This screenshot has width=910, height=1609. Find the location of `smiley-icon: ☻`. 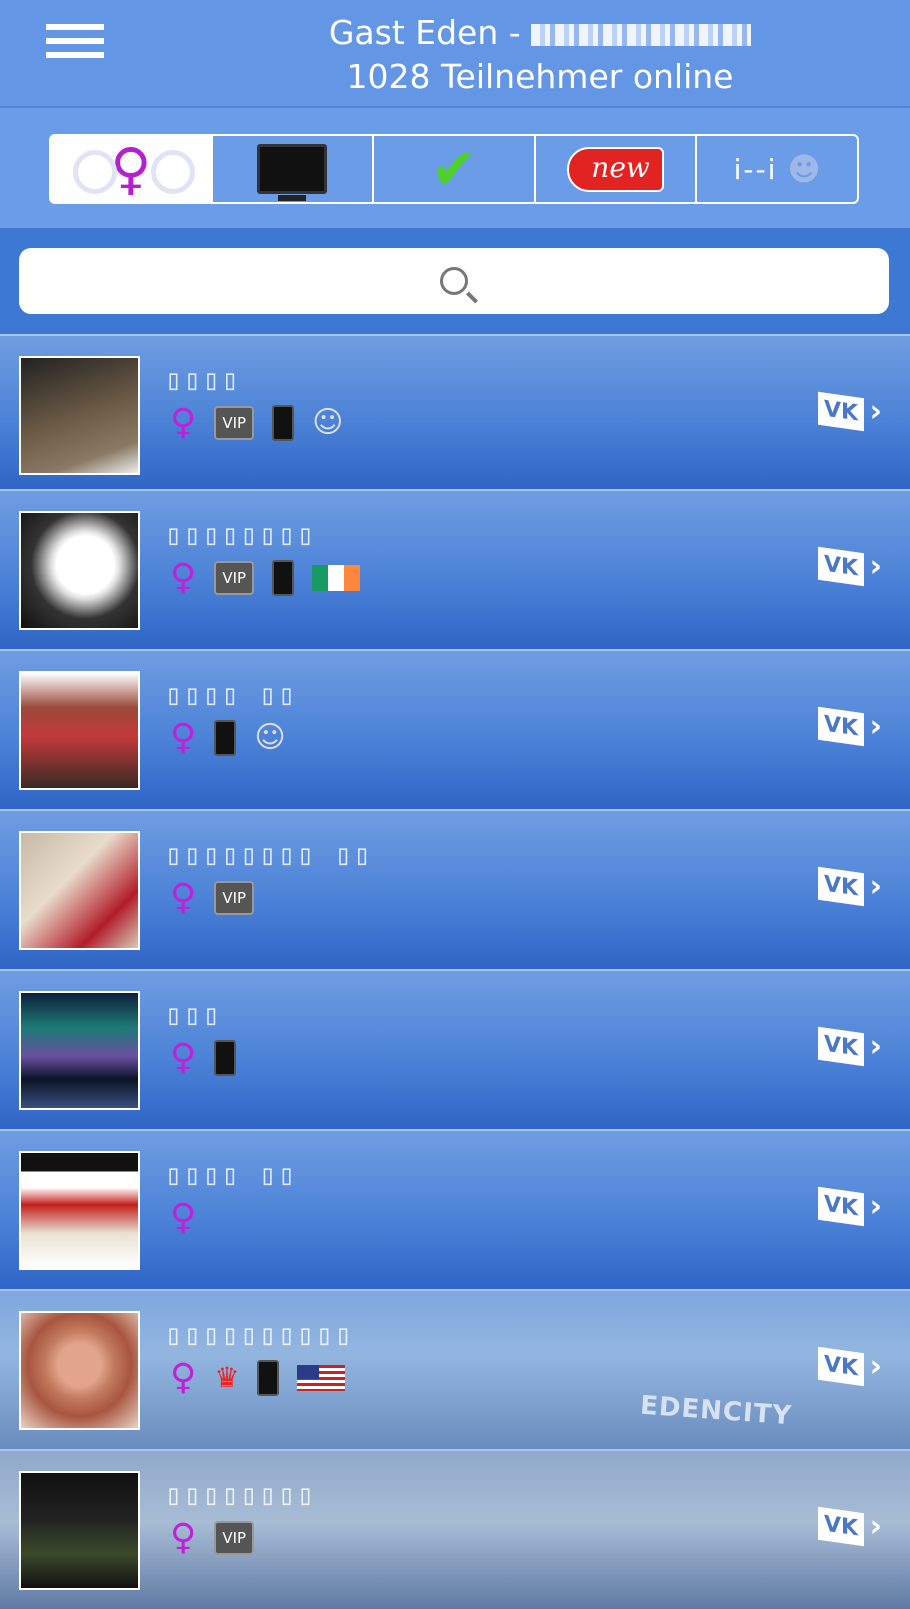

smiley-icon: ☻ is located at coordinates (804, 169).